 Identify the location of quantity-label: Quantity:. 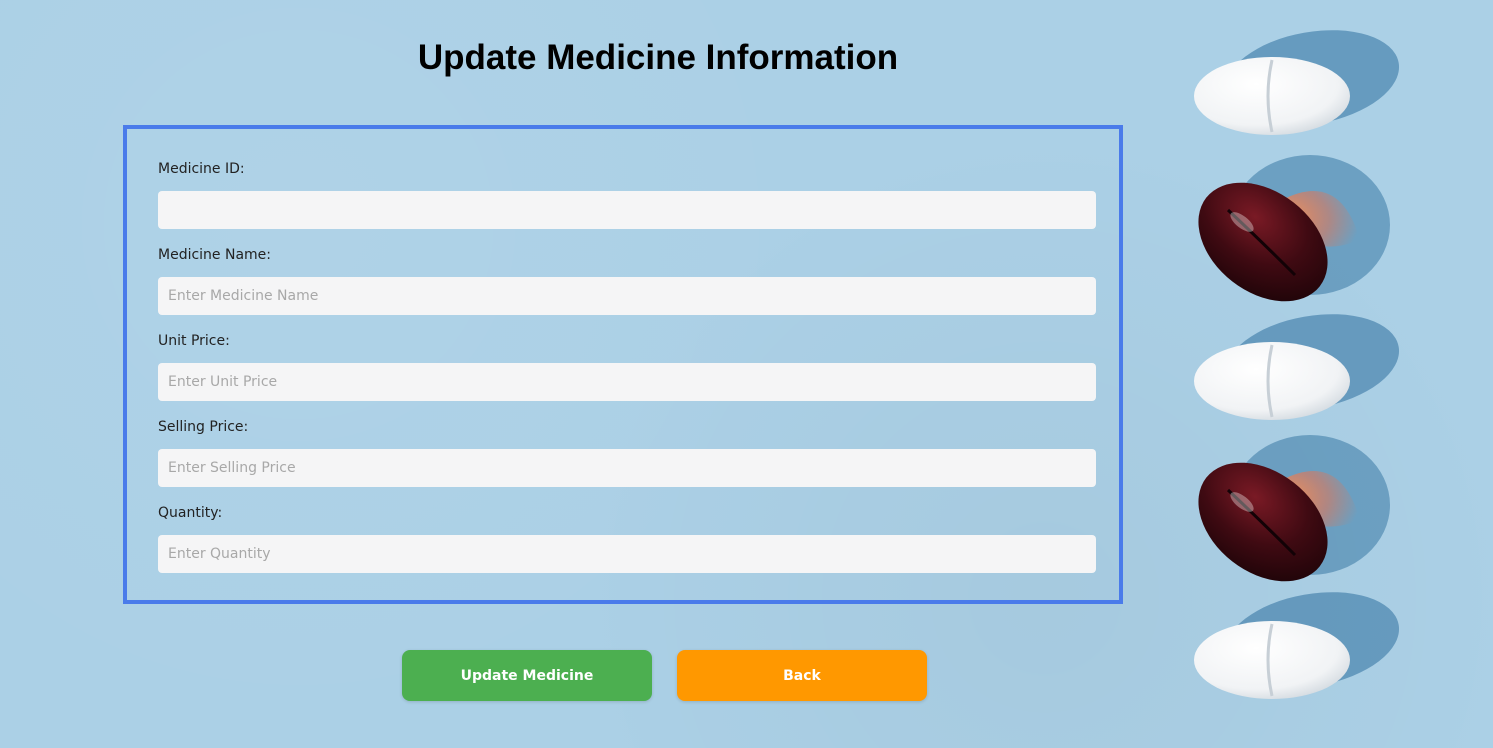
(190, 513).